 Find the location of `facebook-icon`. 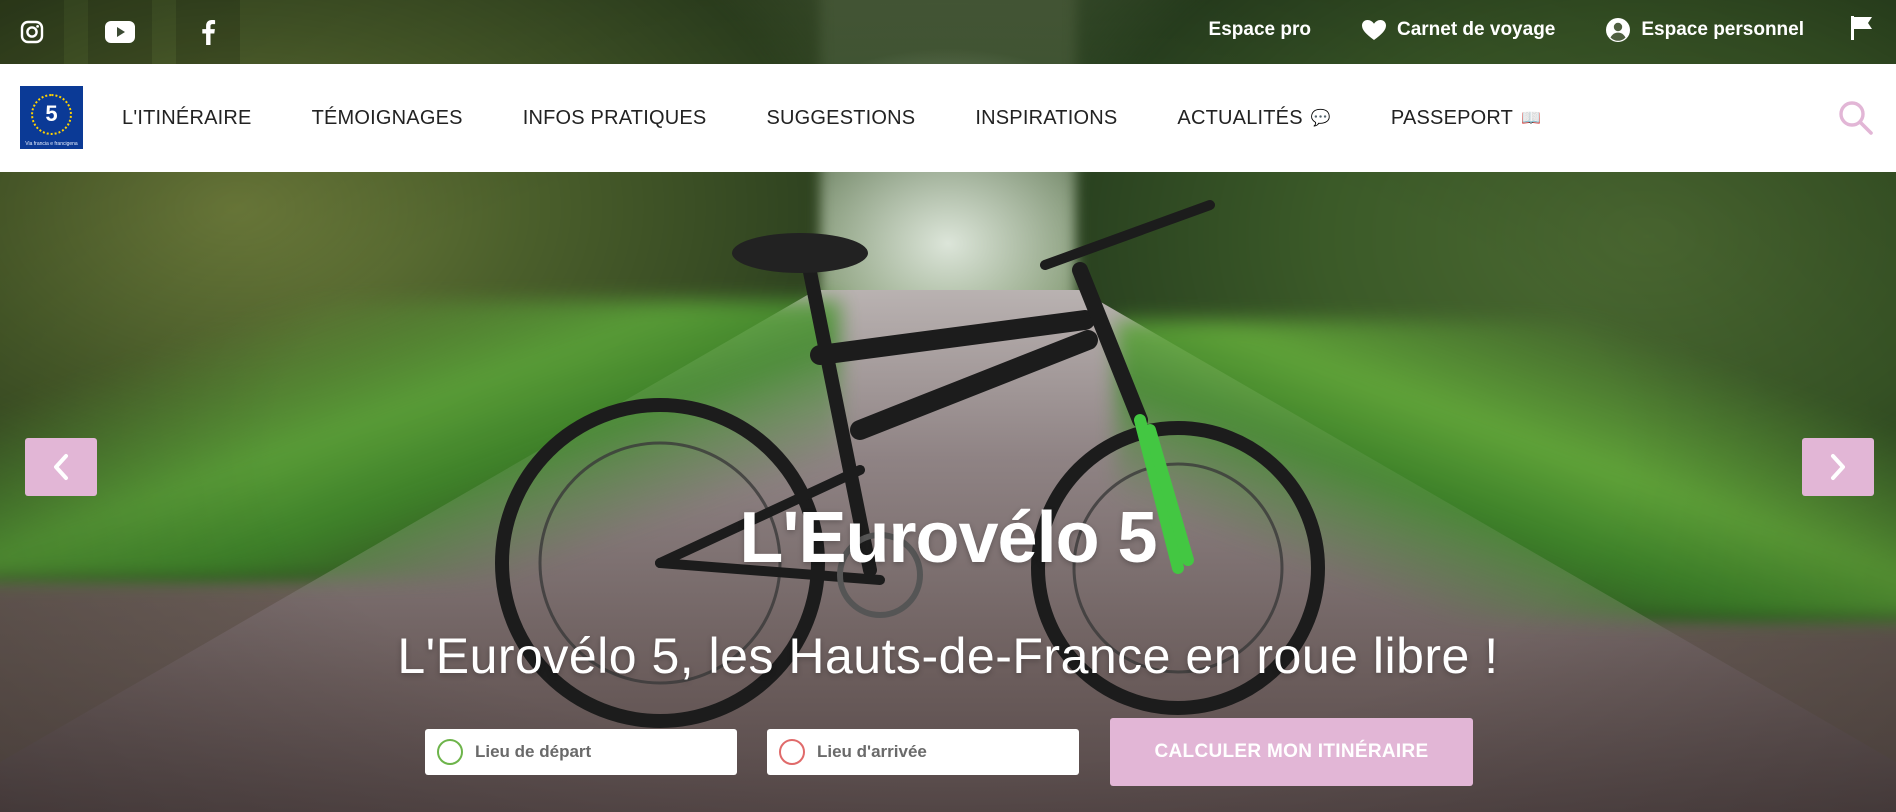

facebook-icon is located at coordinates (209, 32).